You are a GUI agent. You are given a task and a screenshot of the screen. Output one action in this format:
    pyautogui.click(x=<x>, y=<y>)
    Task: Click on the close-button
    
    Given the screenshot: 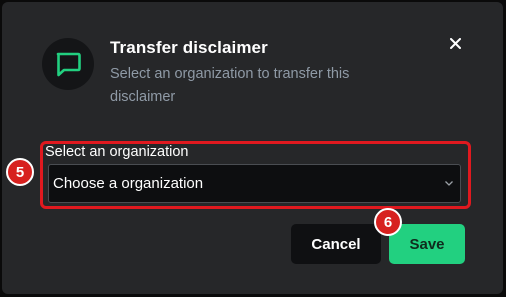 What is the action you would take?
    pyautogui.click(x=455, y=43)
    